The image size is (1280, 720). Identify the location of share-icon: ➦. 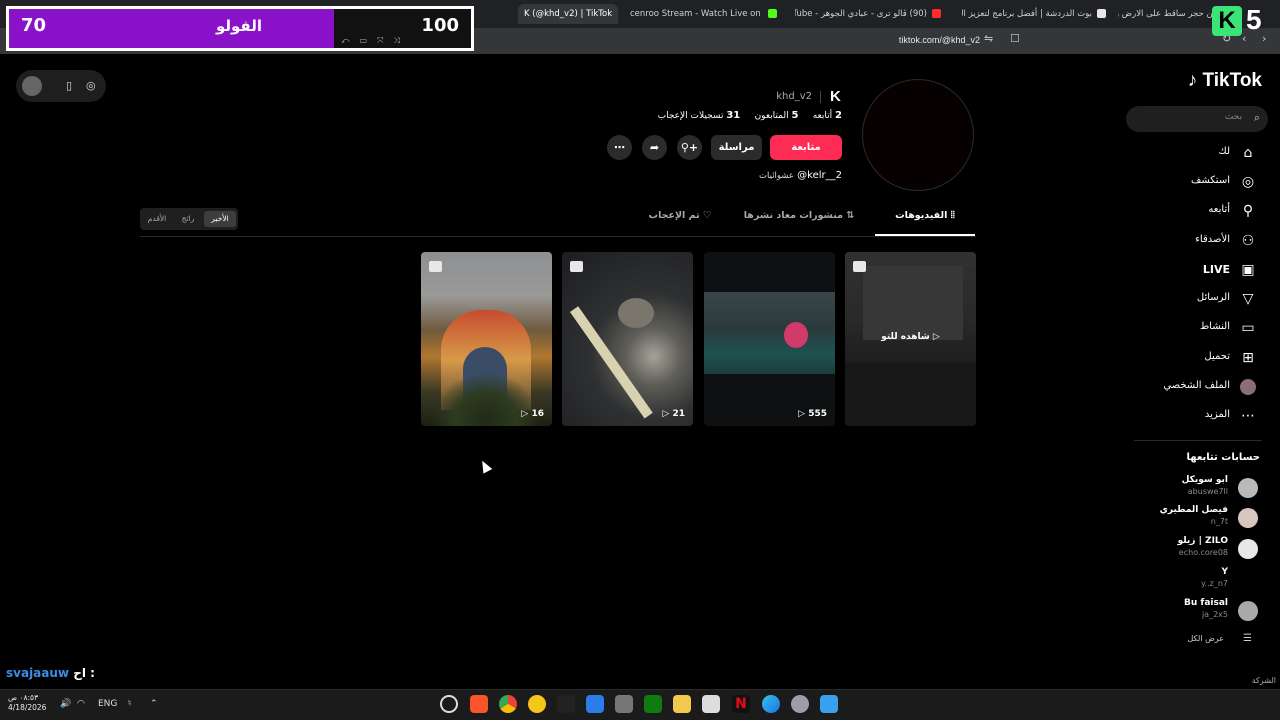
(654, 147).